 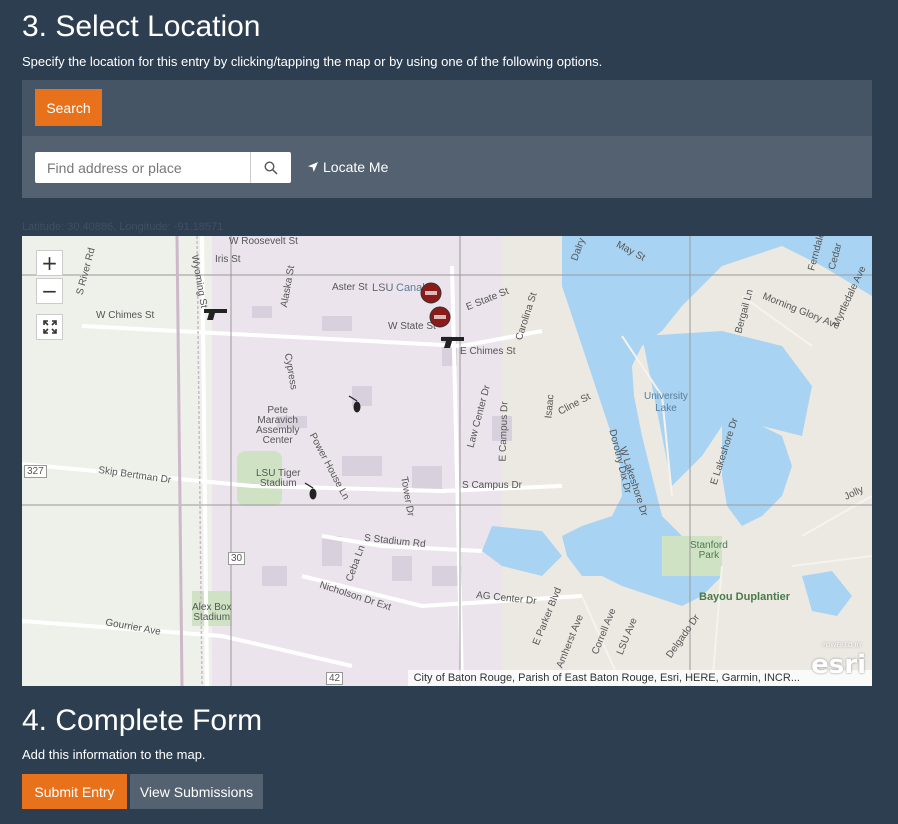 What do you see at coordinates (550, 406) in the screenshot?
I see `street-label: Isaac` at bounding box center [550, 406].